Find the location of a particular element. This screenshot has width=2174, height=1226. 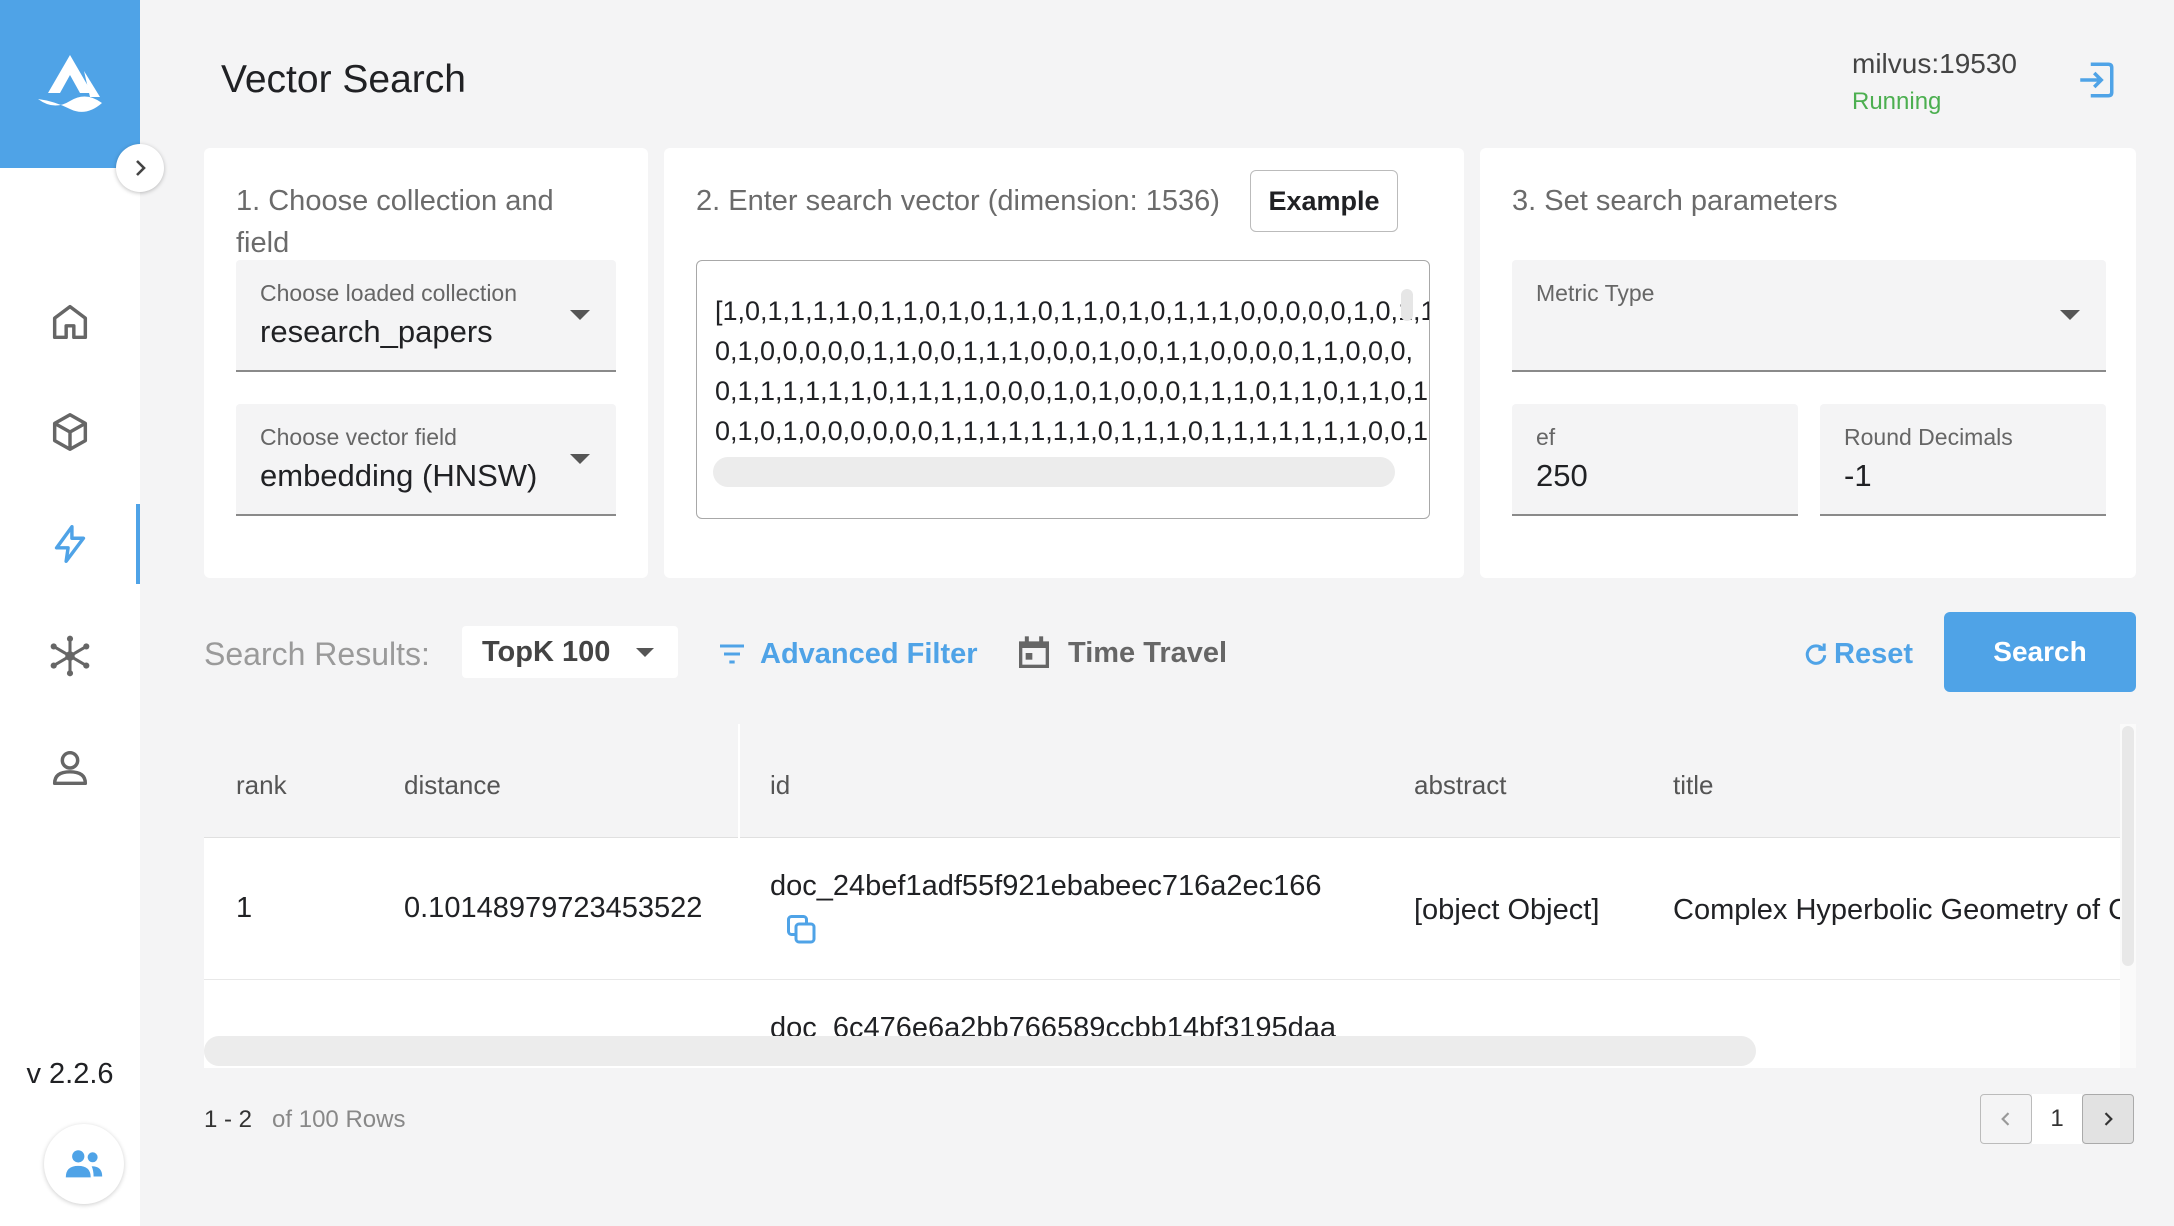

prev-page-button is located at coordinates (2006, 1119).